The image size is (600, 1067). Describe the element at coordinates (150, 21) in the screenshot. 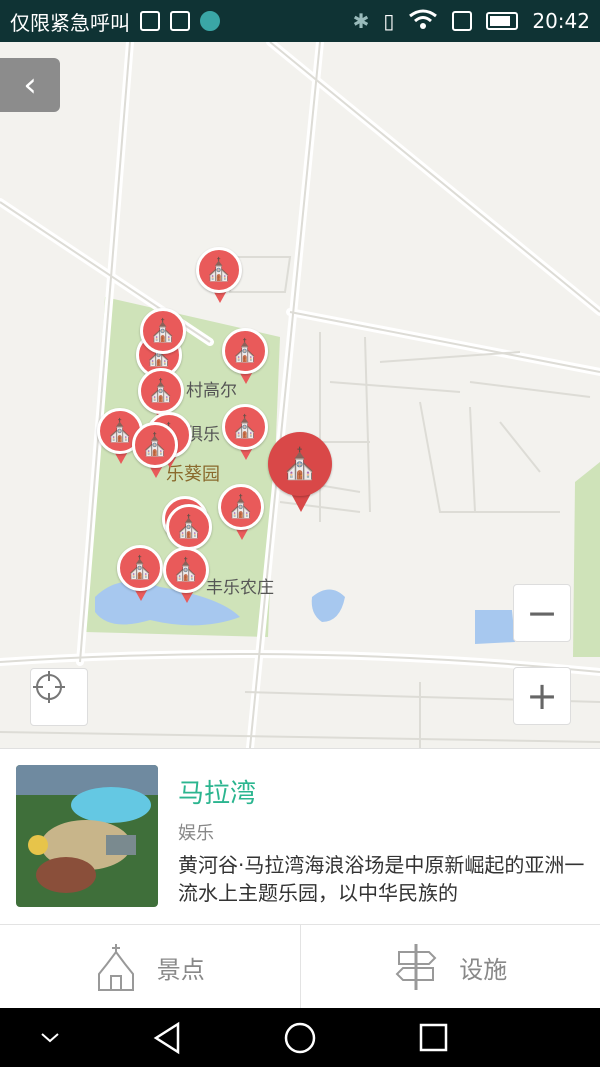

I see `sim-icon` at that location.